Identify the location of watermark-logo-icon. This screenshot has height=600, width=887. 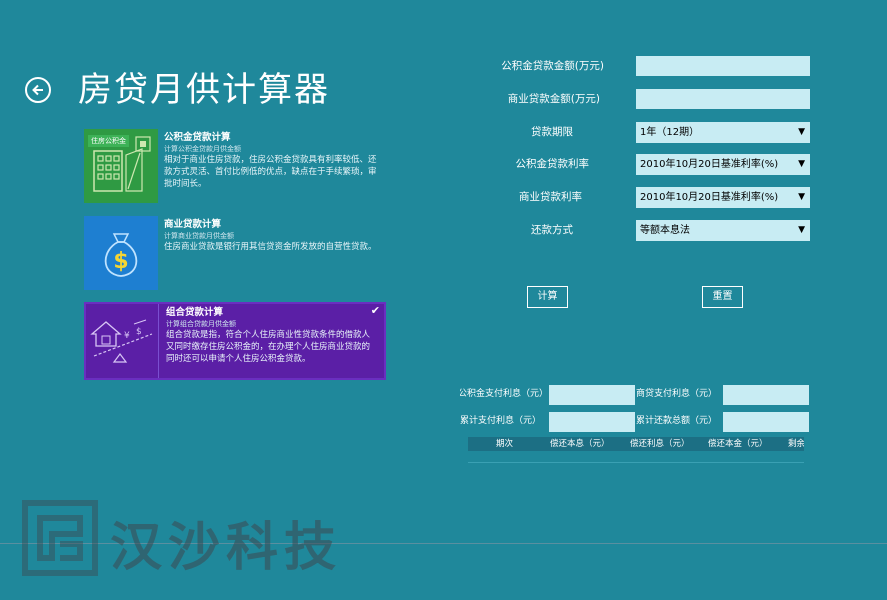
(60, 540).